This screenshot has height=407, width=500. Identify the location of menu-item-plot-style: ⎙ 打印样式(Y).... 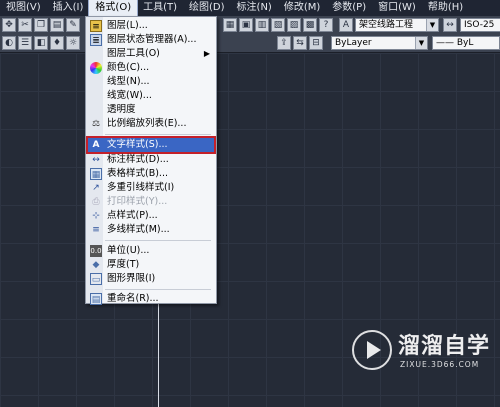
(151, 202).